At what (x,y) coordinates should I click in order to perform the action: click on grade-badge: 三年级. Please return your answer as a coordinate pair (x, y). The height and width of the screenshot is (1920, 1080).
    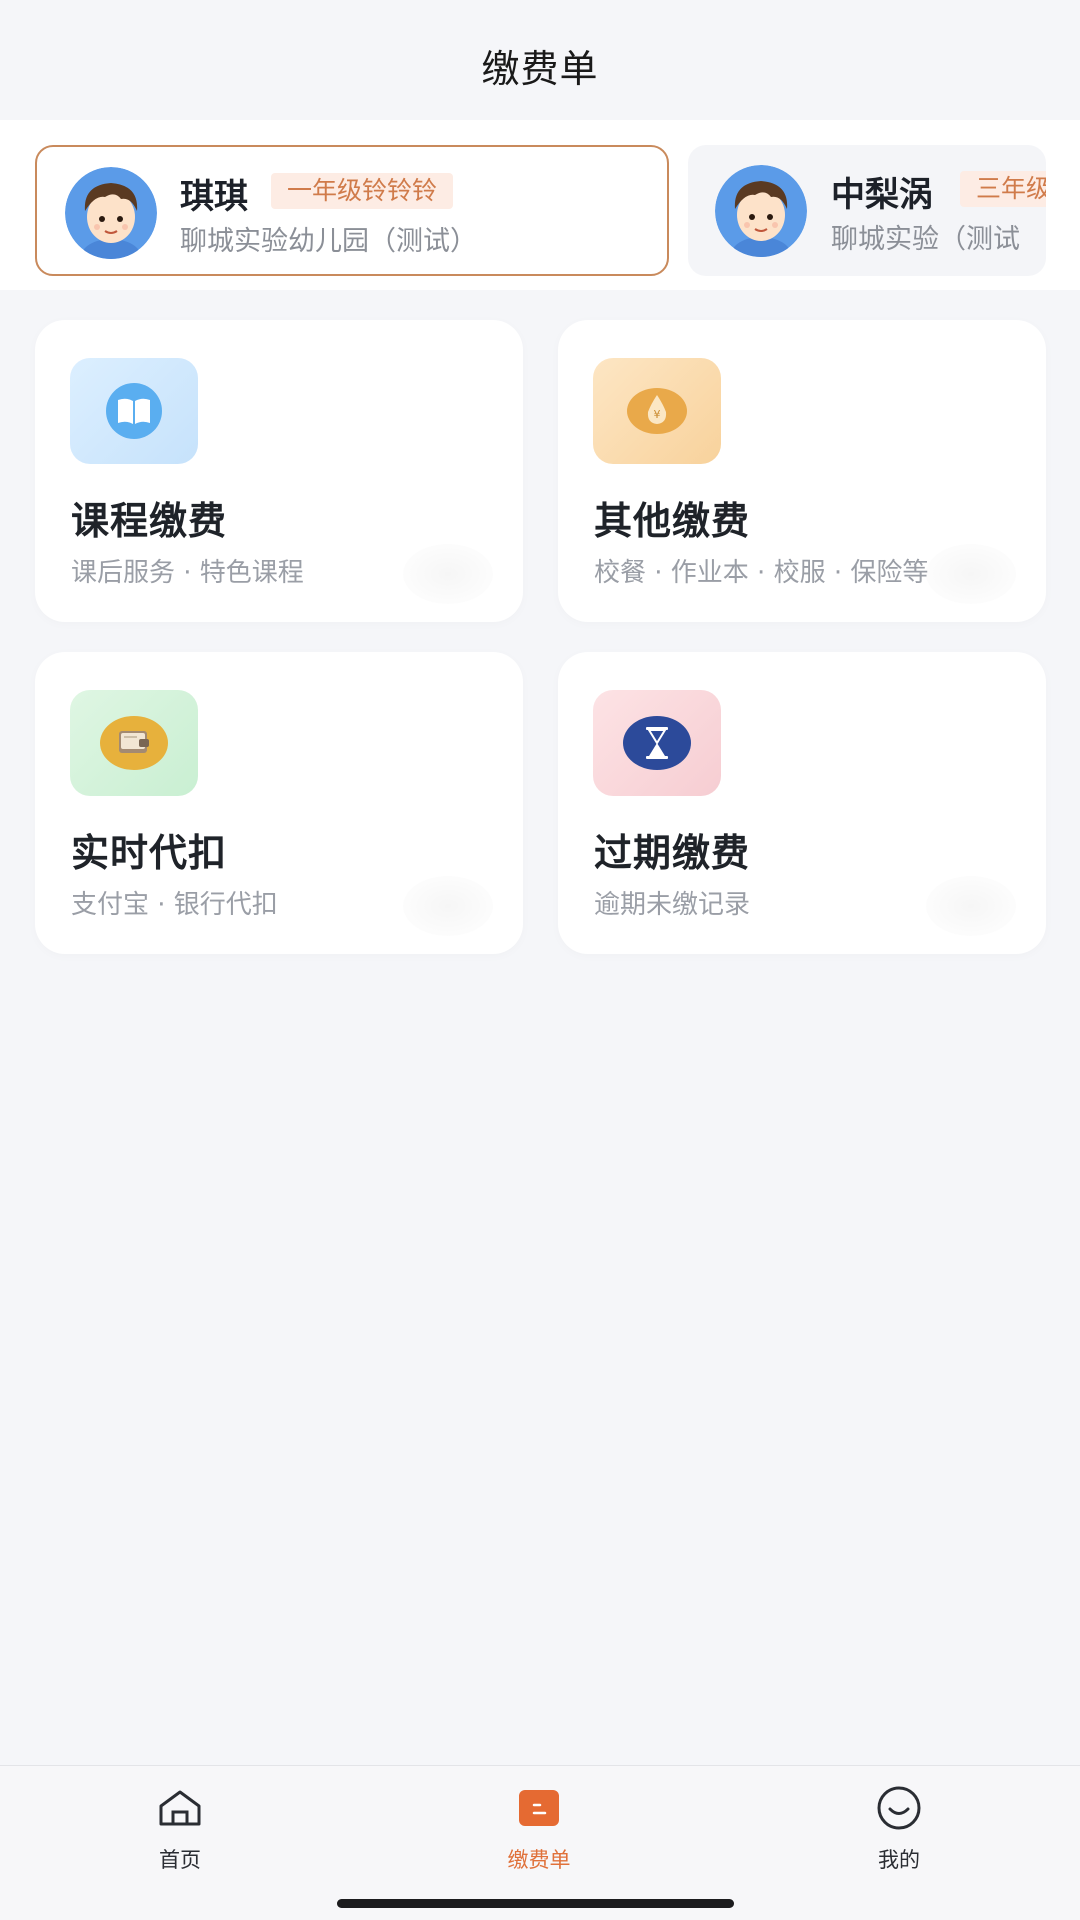
    Looking at the image, I should click on (1003, 189).